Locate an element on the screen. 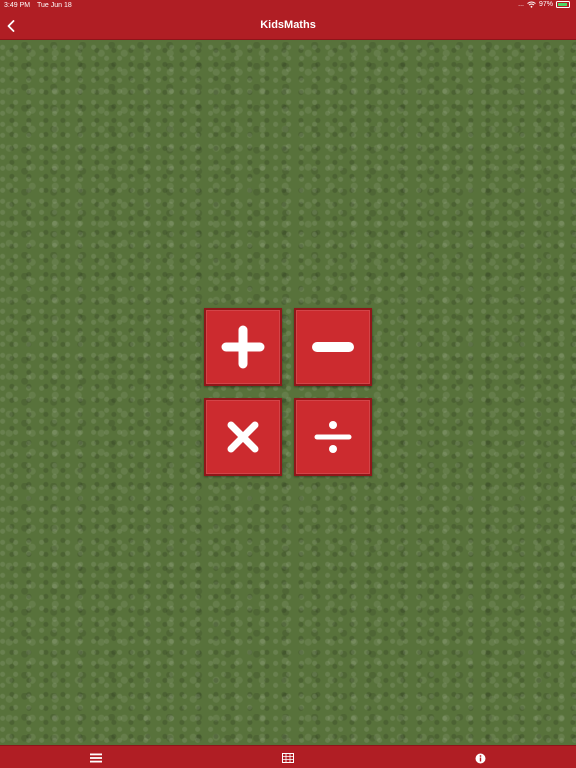 This screenshot has width=576, height=768. table-icon is located at coordinates (288, 758).